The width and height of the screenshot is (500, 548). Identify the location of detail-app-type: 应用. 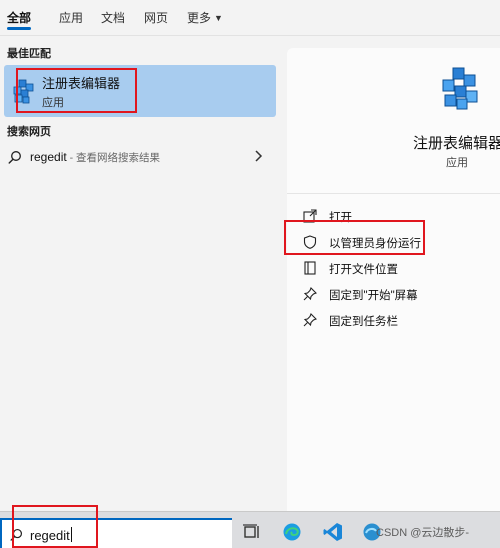
(457, 163).